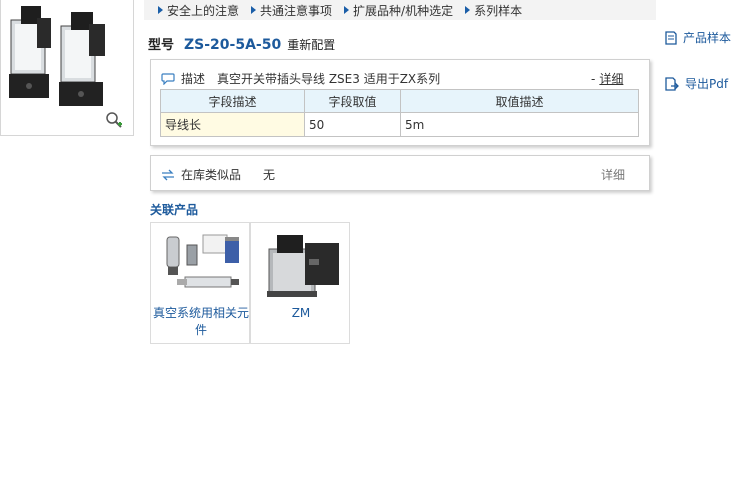 This screenshot has height=483, width=745. What do you see at coordinates (352, 101) in the screenshot?
I see `column-header: 字段取值` at bounding box center [352, 101].